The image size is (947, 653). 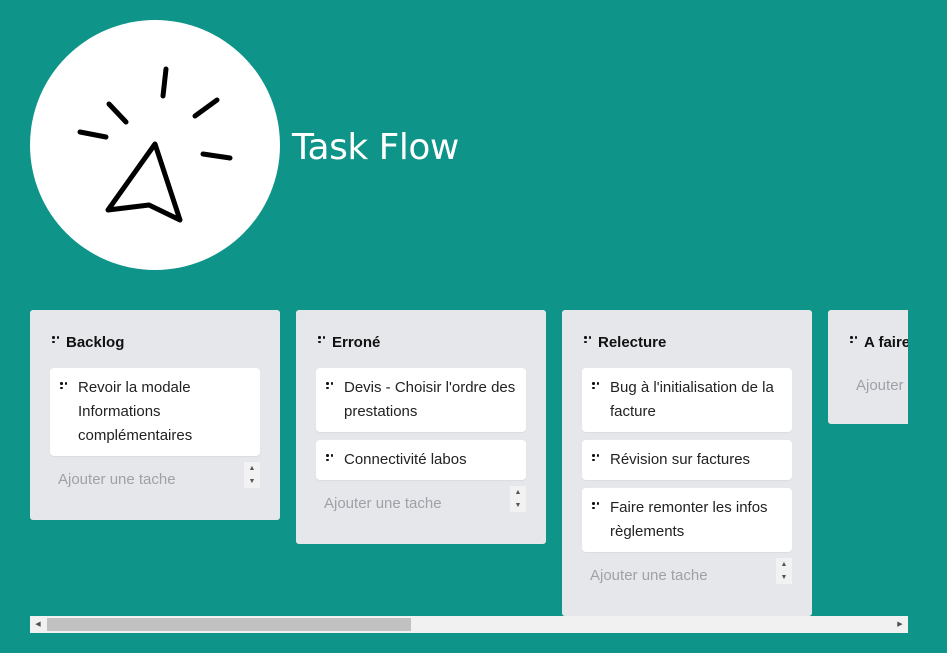 I want to click on column-header: A faire, so click(x=868, y=339).